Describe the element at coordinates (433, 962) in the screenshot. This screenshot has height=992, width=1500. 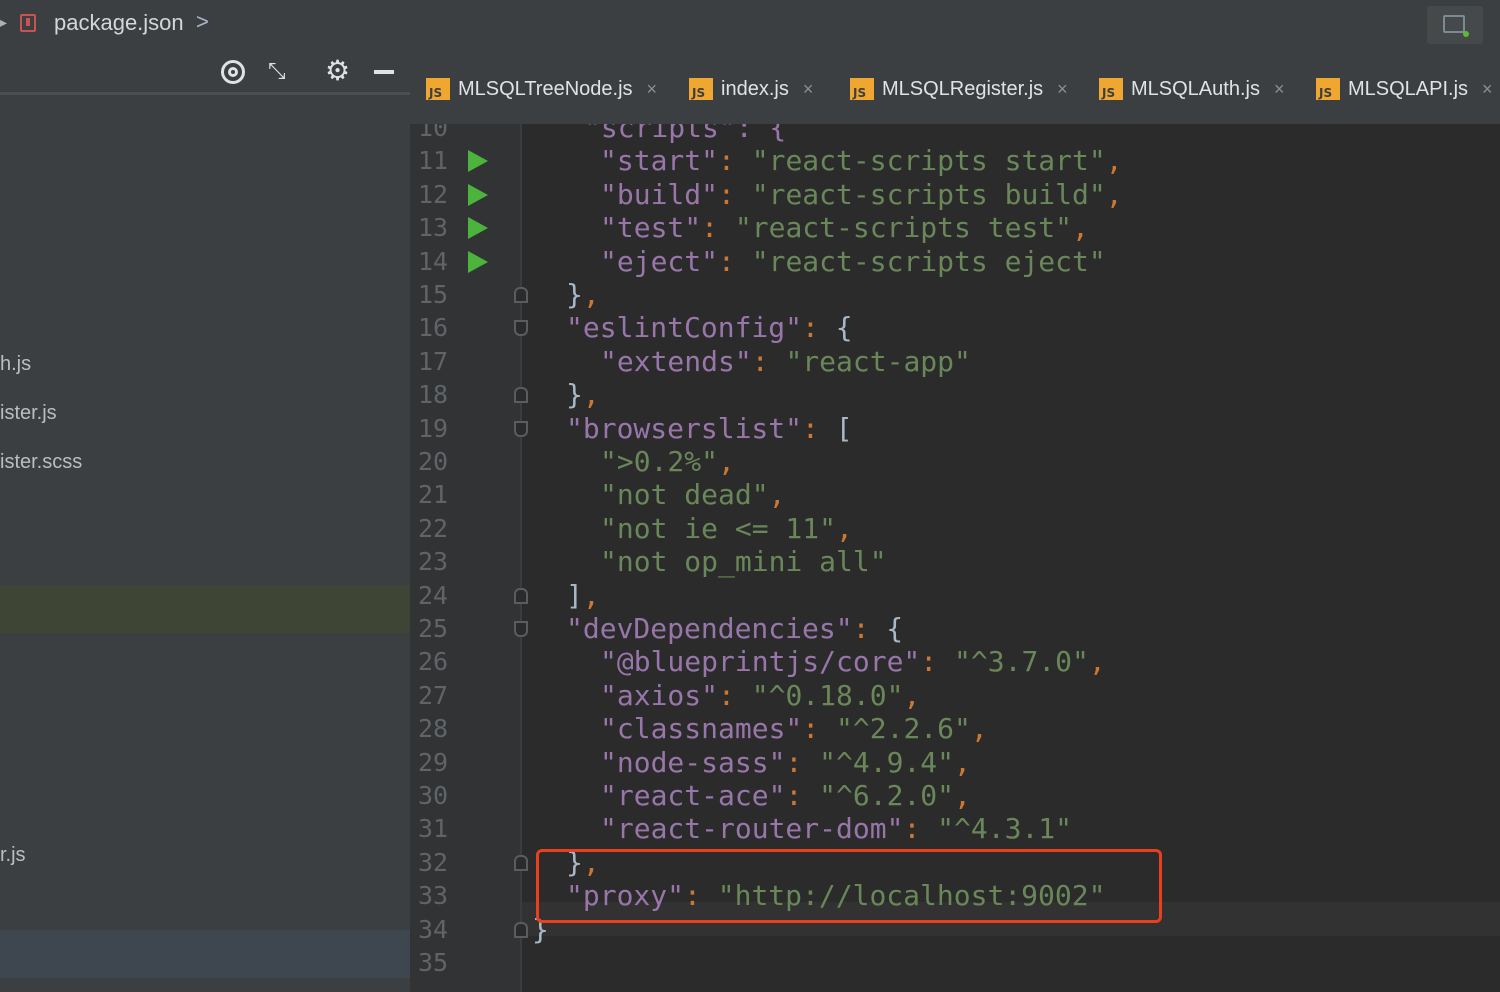
I see `line-number: 35` at that location.